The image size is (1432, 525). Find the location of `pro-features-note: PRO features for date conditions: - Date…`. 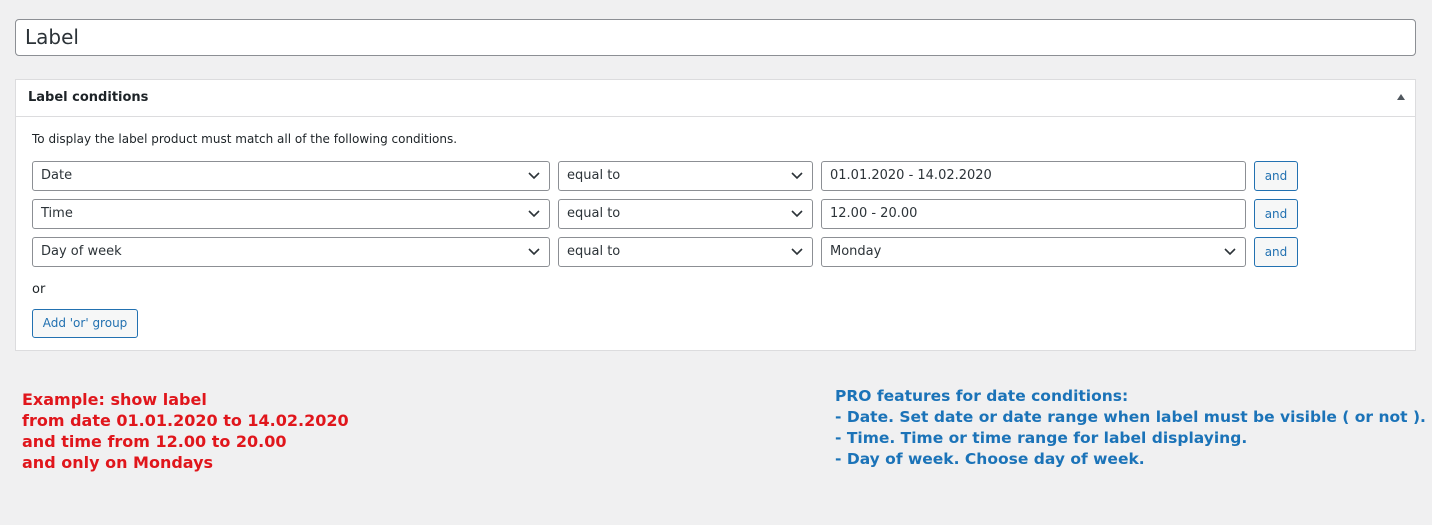

pro-features-note: PRO features for date conditions: - Date… is located at coordinates (1130, 428).